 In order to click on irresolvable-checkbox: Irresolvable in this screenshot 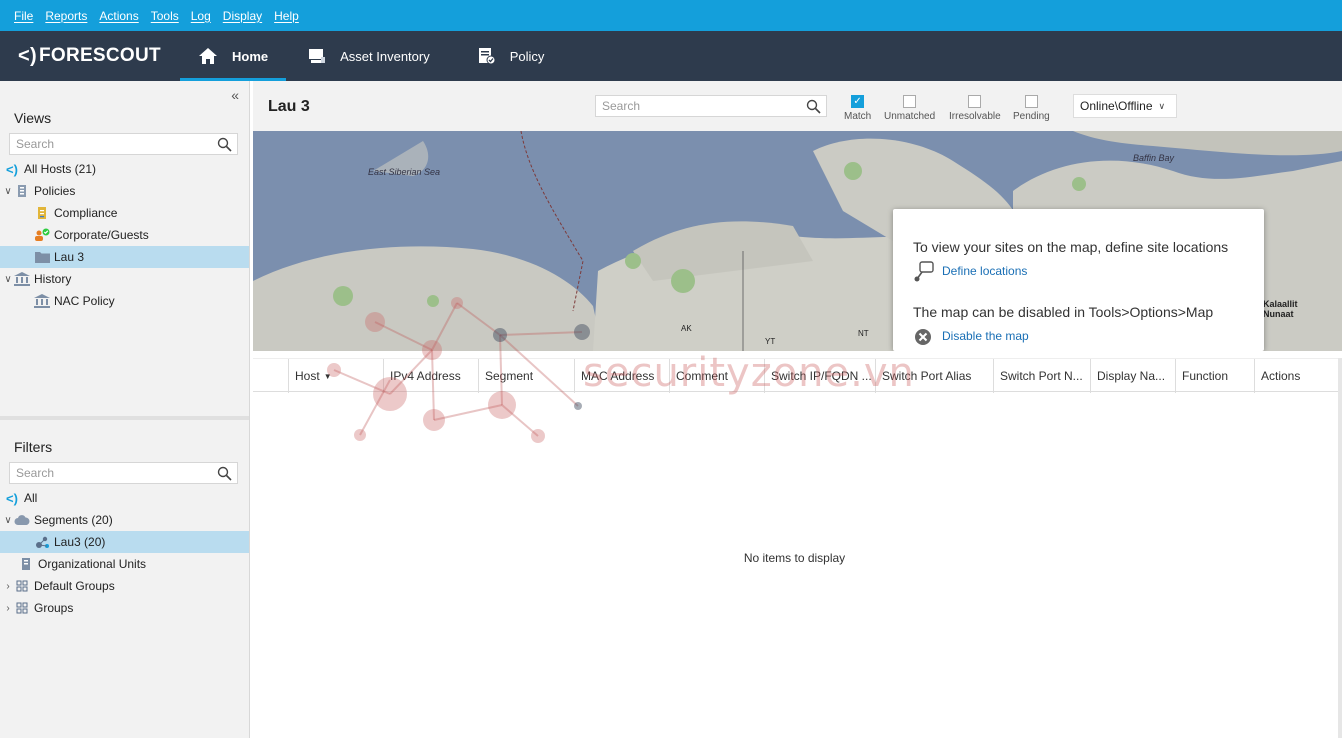, I will do `click(975, 108)`.